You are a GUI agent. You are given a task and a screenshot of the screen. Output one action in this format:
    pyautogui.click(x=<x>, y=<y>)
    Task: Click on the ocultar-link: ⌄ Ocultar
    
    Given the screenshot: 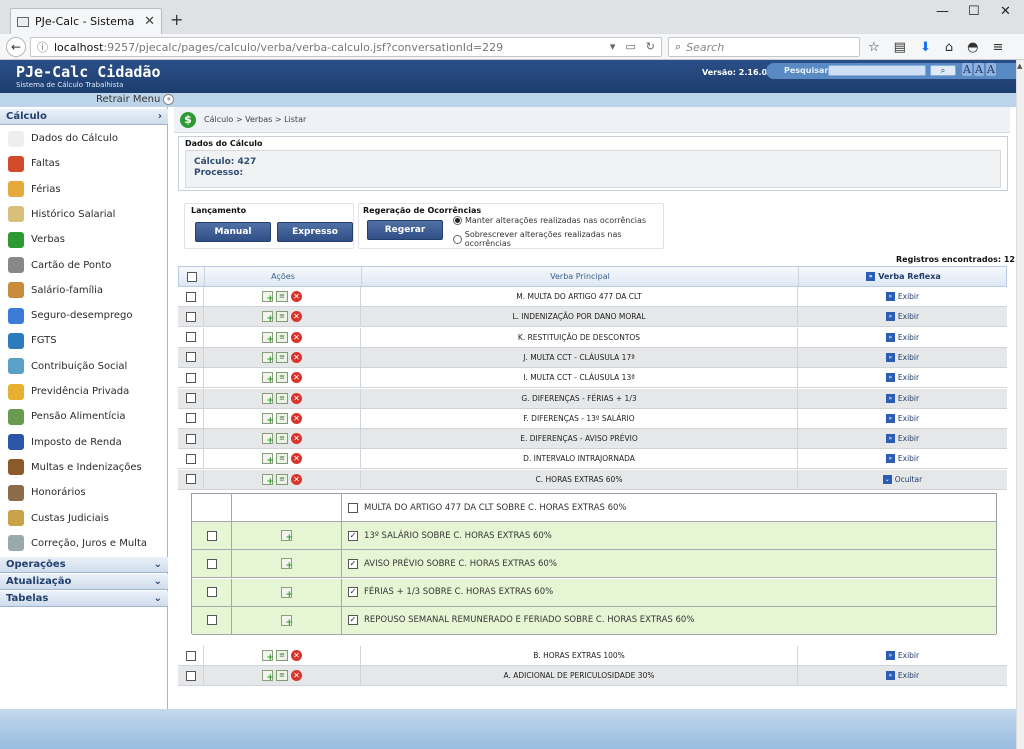 What is the action you would take?
    pyautogui.click(x=902, y=479)
    